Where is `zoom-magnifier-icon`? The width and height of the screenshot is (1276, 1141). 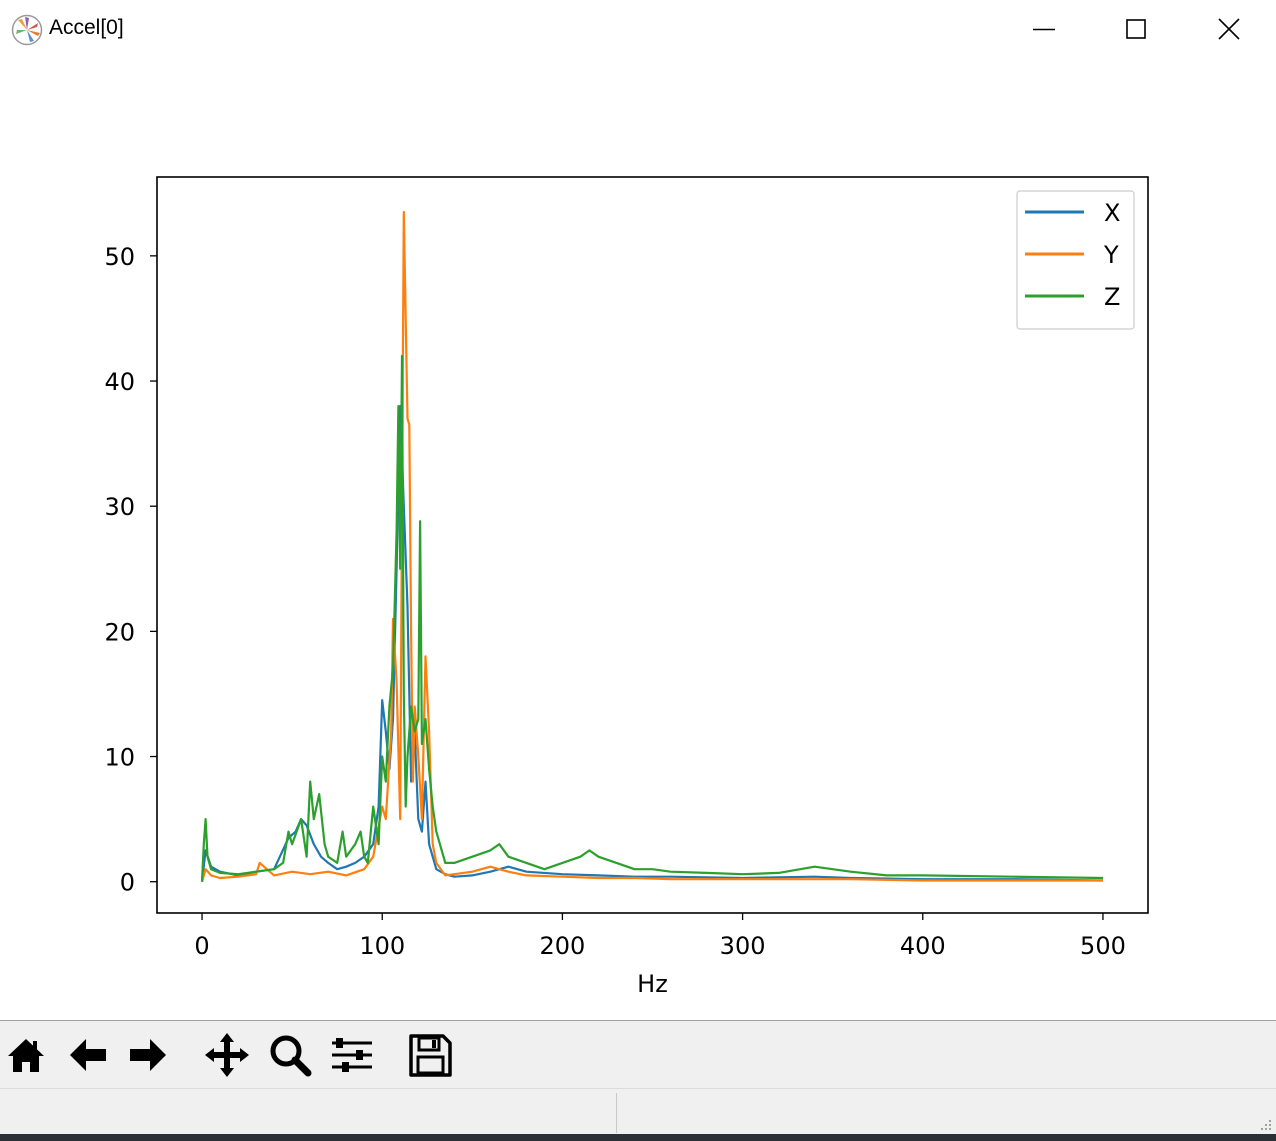
zoom-magnifier-icon is located at coordinates (291, 1056).